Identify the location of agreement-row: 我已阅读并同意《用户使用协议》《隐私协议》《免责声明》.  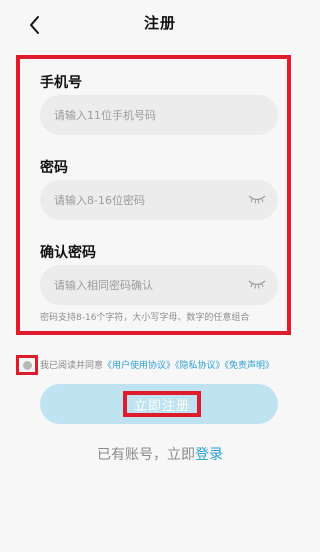
(167, 365).